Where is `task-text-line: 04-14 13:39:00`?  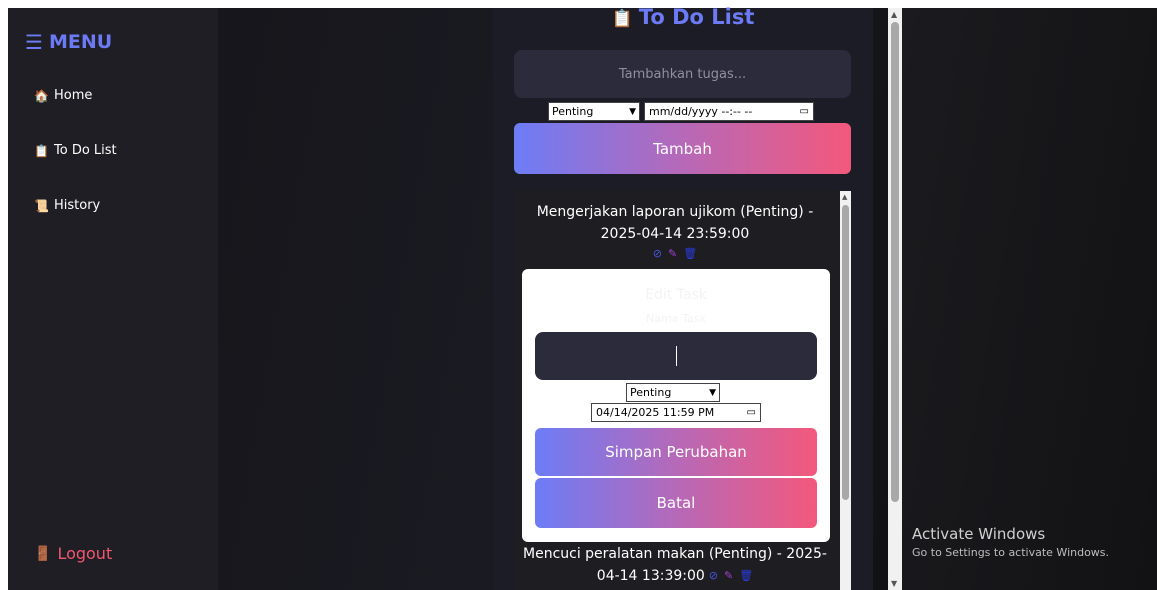
task-text-line: 04-14 13:39:00 is located at coordinates (650, 576).